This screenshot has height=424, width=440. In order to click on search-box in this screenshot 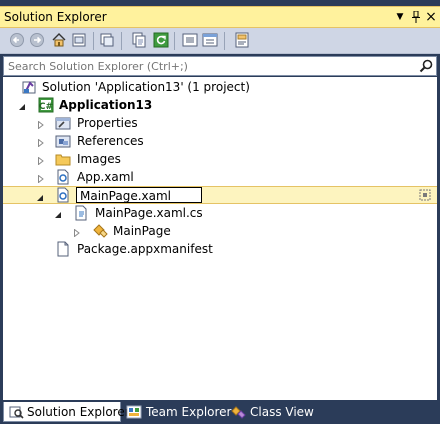, I will do `click(220, 66)`.